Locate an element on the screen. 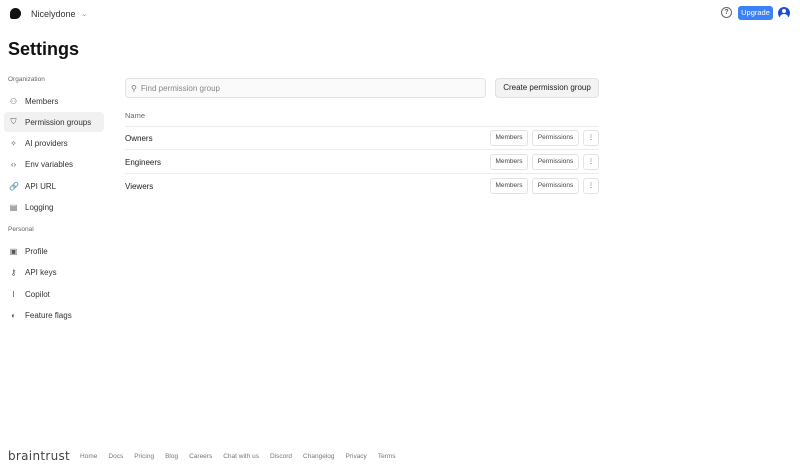  toggle-icon: ◐ is located at coordinates (13, 315).